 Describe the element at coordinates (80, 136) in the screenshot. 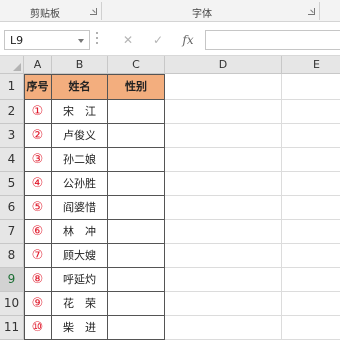

I see `name-cell: 卢俊义` at that location.